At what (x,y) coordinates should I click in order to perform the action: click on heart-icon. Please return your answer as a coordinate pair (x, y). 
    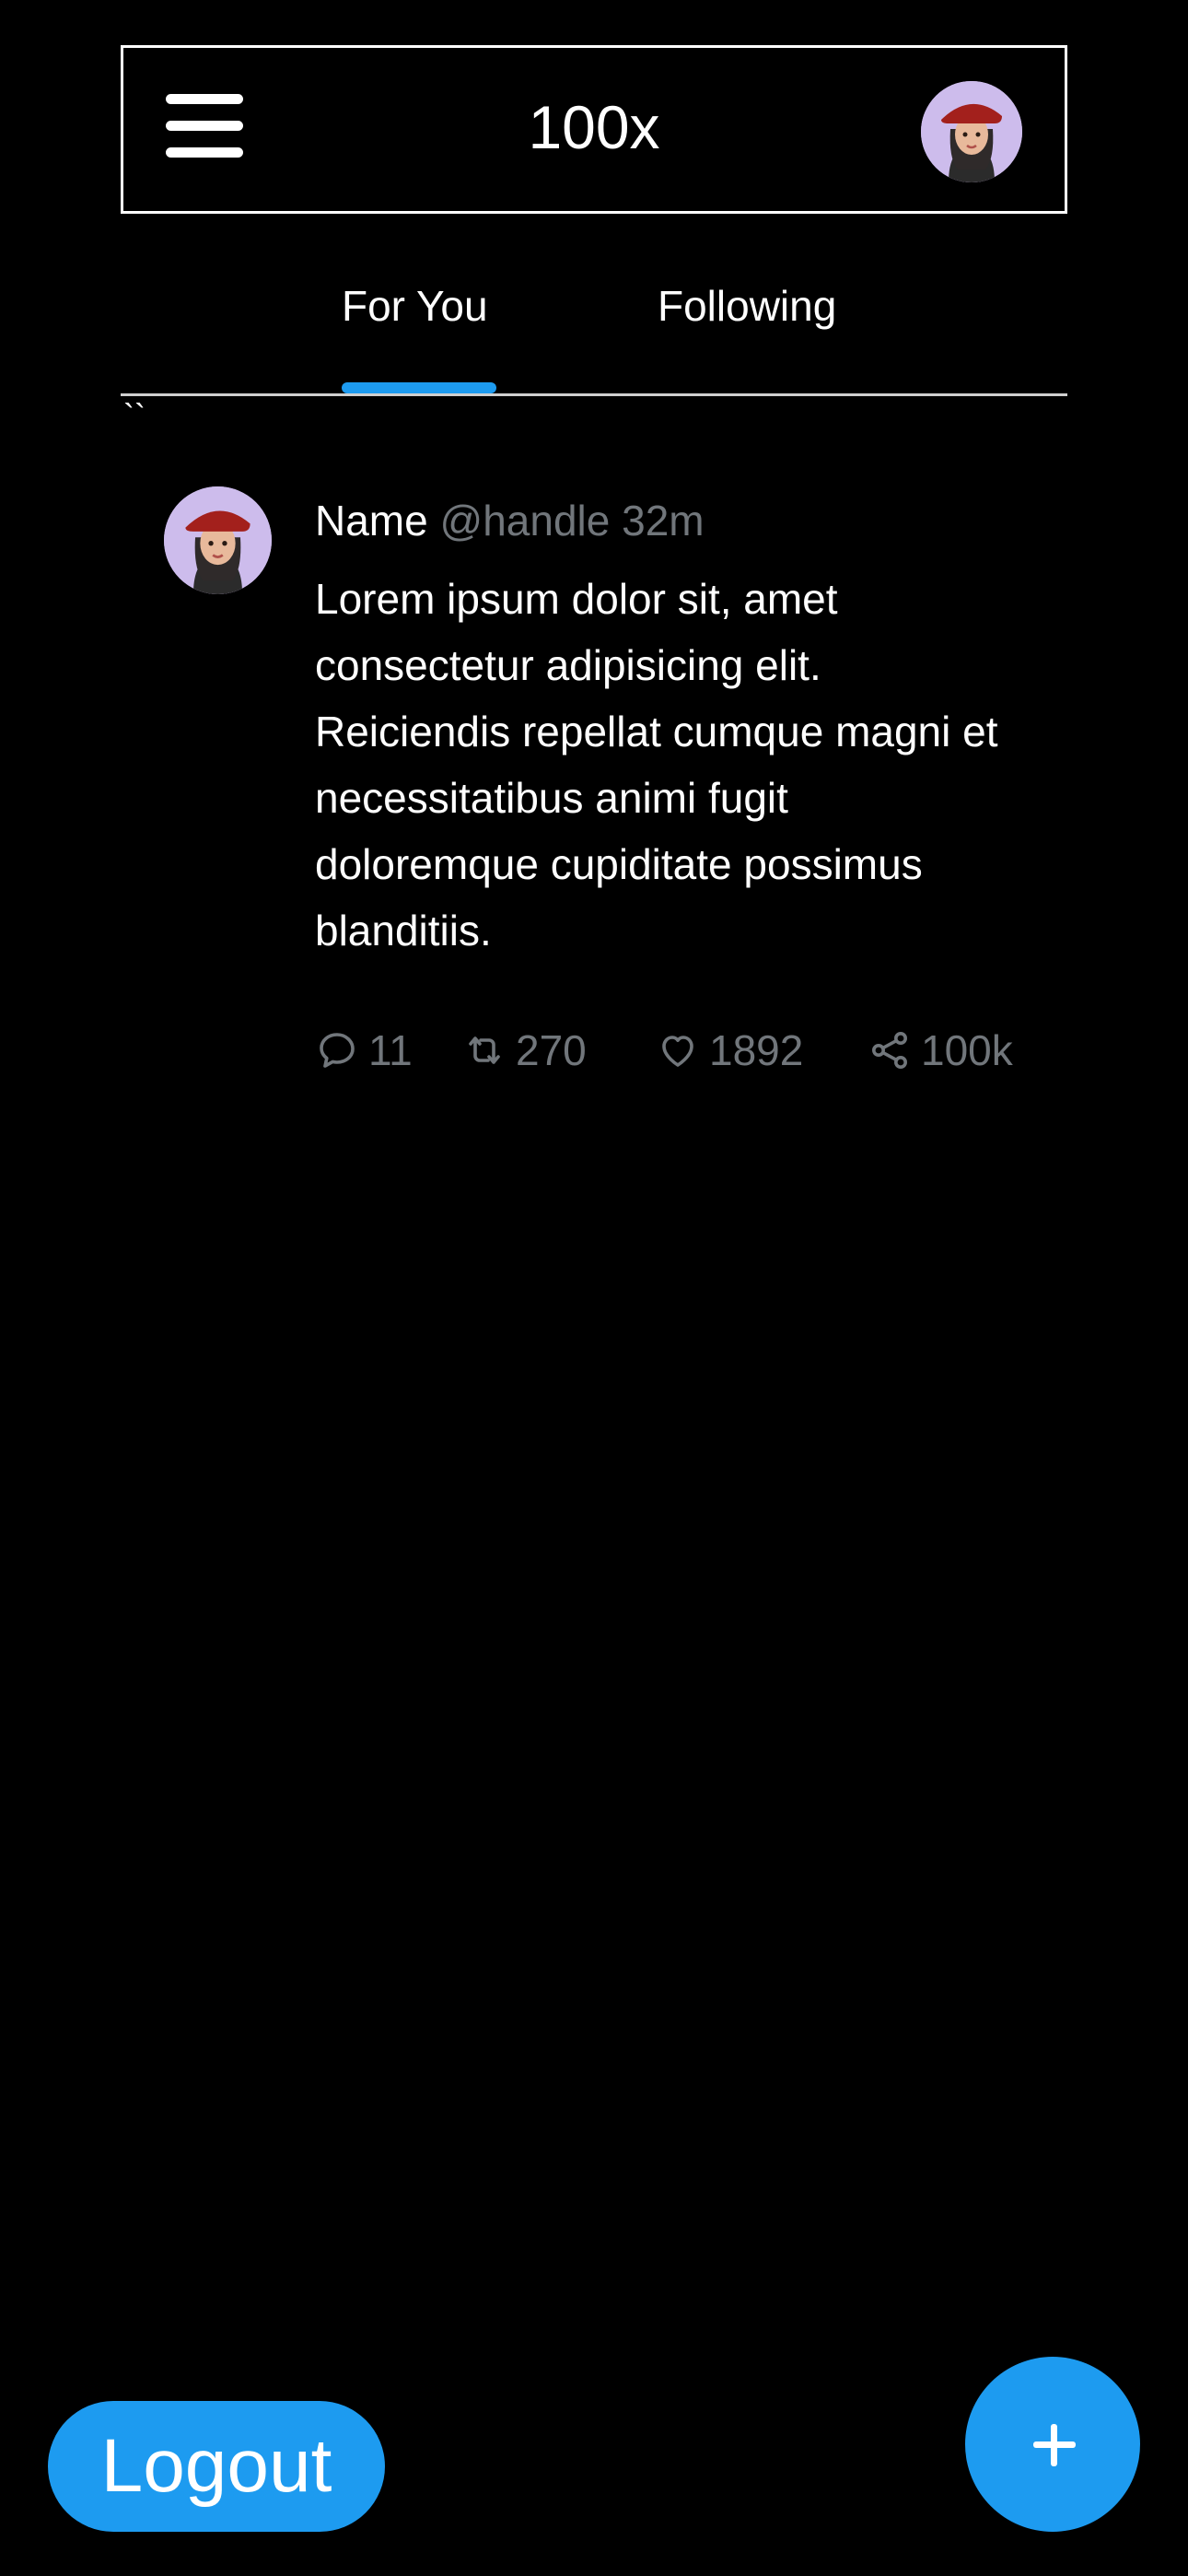
    Looking at the image, I should click on (677, 1051).